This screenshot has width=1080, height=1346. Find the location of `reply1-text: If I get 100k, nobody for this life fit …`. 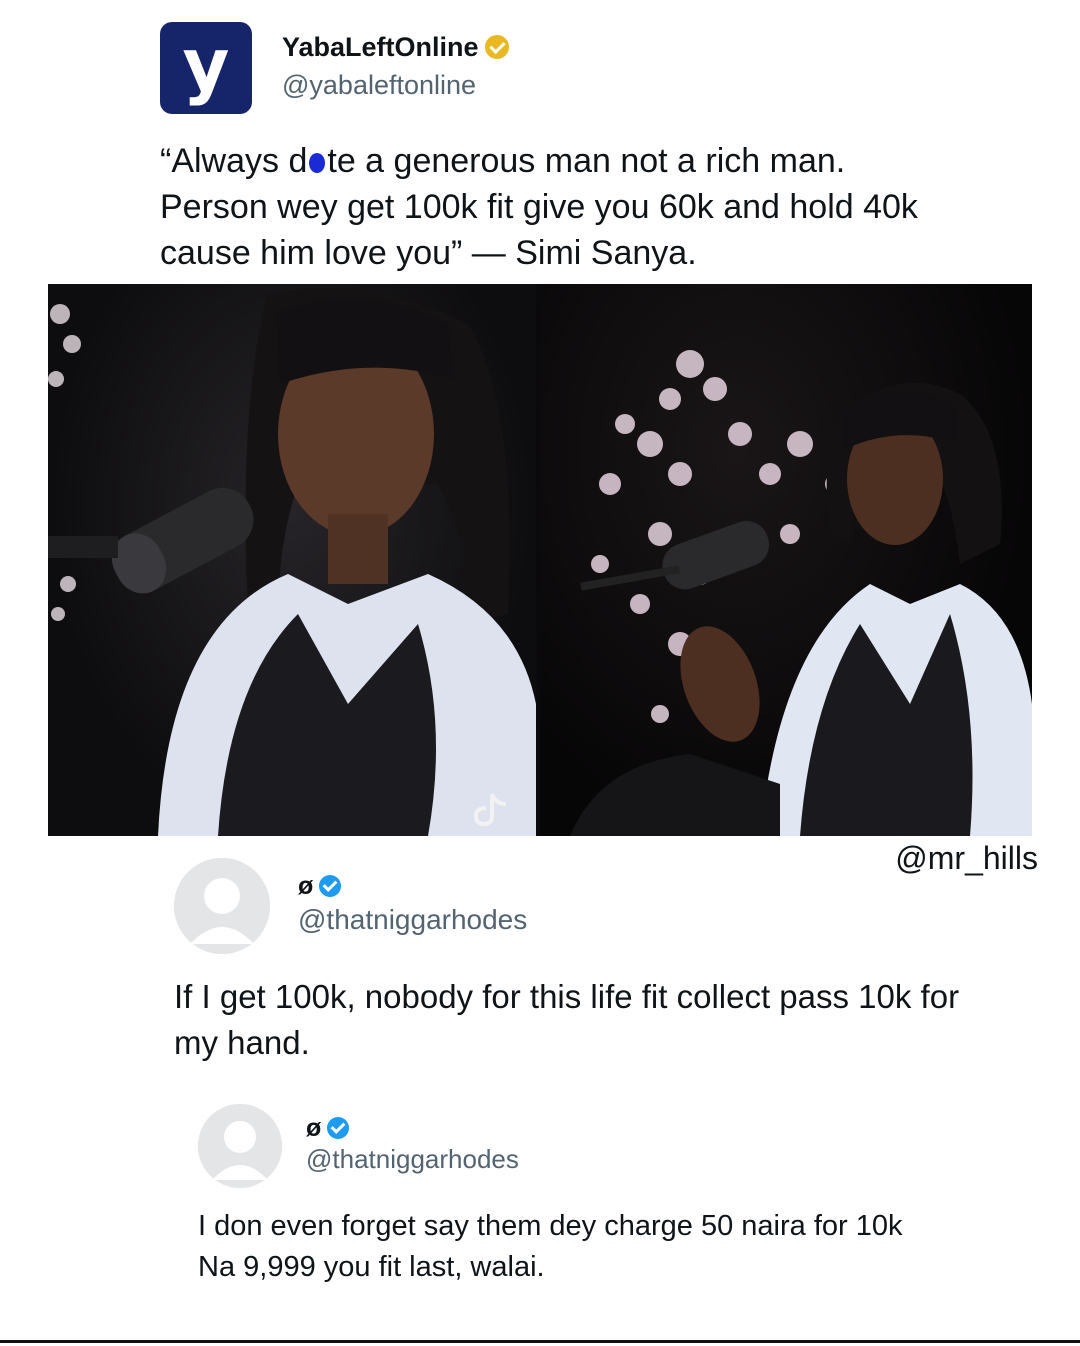

reply1-text: If I get 100k, nobody for this life fit … is located at coordinates (567, 1019).